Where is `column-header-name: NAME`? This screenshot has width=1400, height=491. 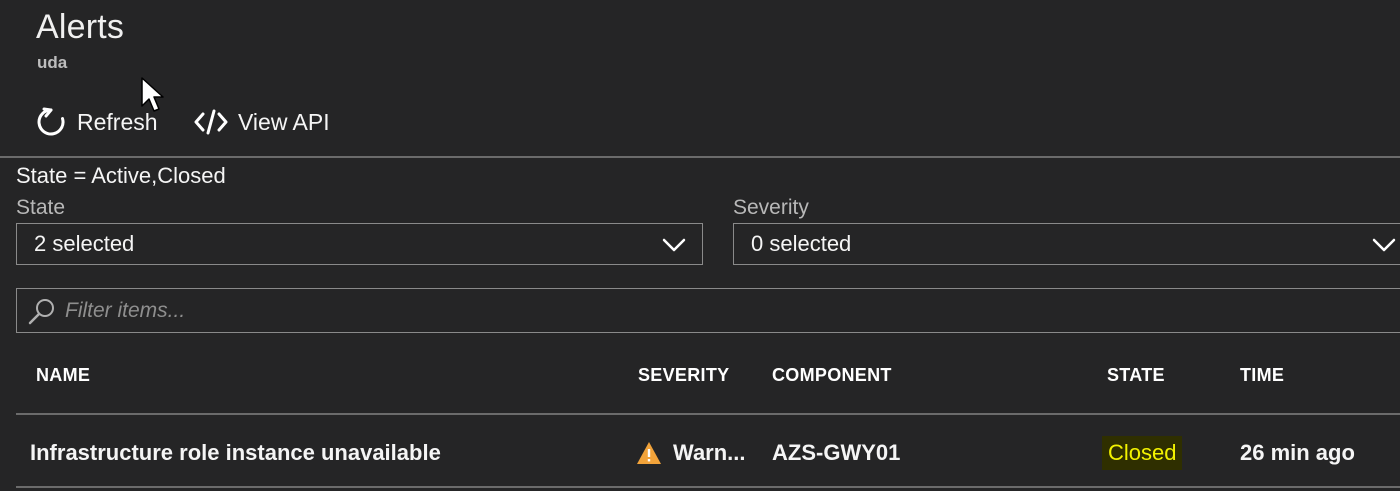
column-header-name: NAME is located at coordinates (63, 375).